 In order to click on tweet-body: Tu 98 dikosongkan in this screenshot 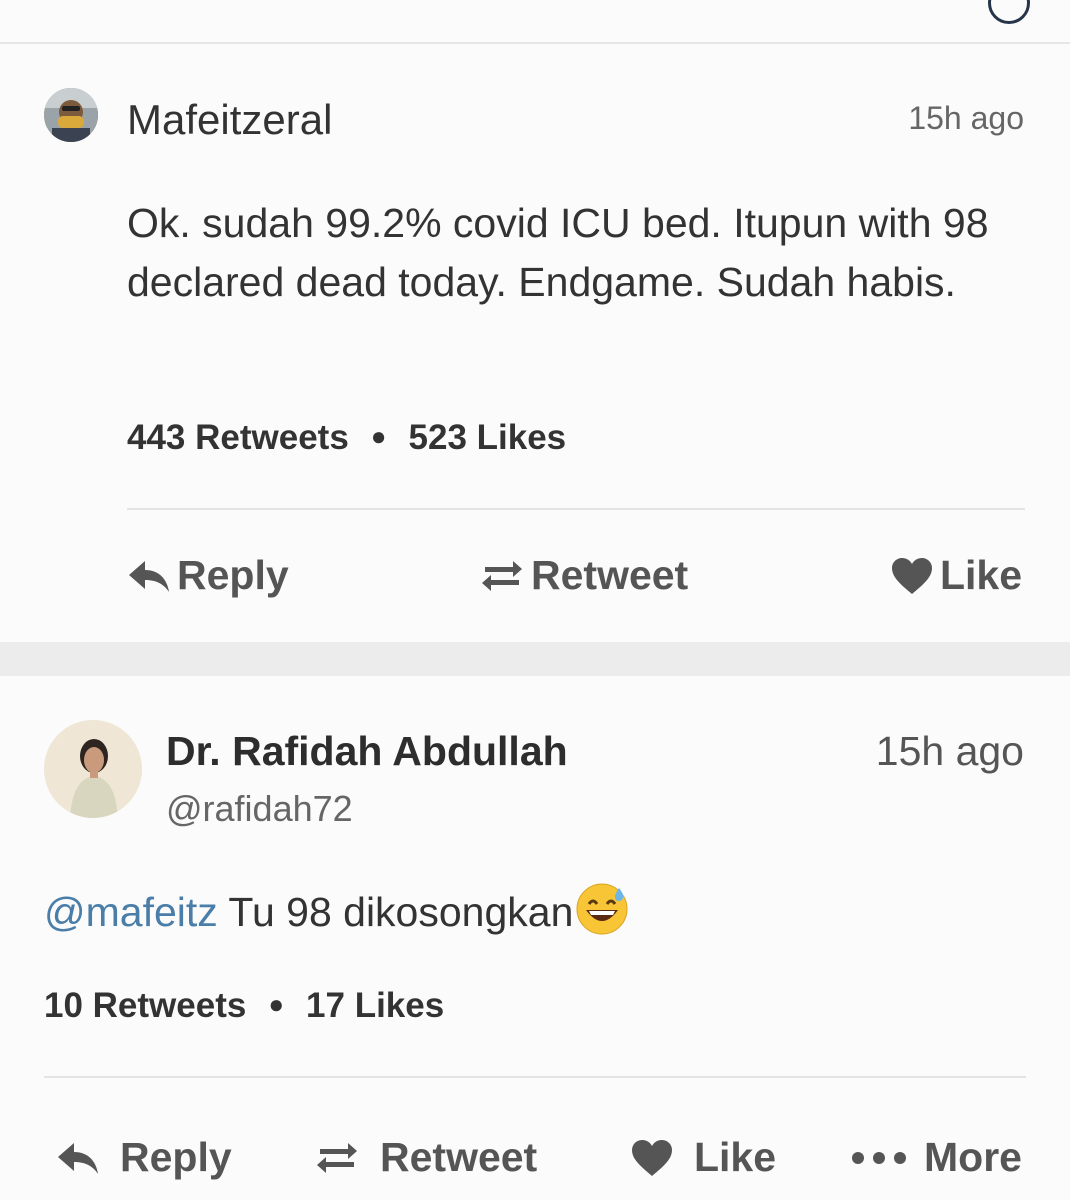, I will do `click(395, 912)`.